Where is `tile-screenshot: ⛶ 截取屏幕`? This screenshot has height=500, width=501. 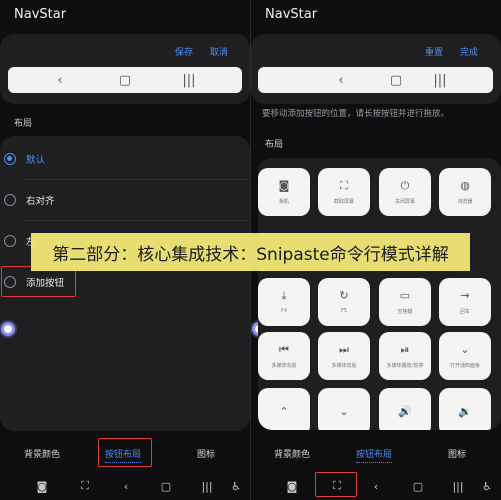 tile-screenshot: ⛶ 截取屏幕 is located at coordinates (344, 192).